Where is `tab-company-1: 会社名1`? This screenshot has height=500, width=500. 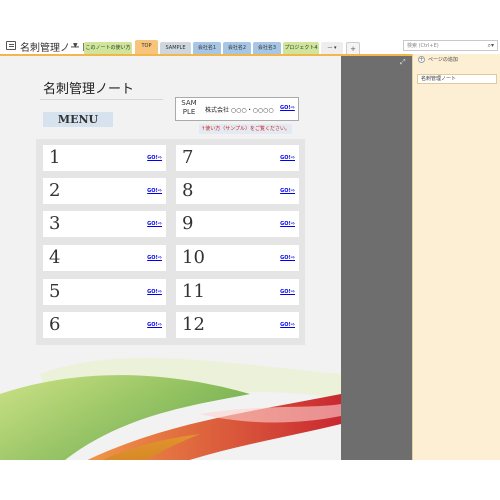
tab-company-1: 会社名1 is located at coordinates (207, 48).